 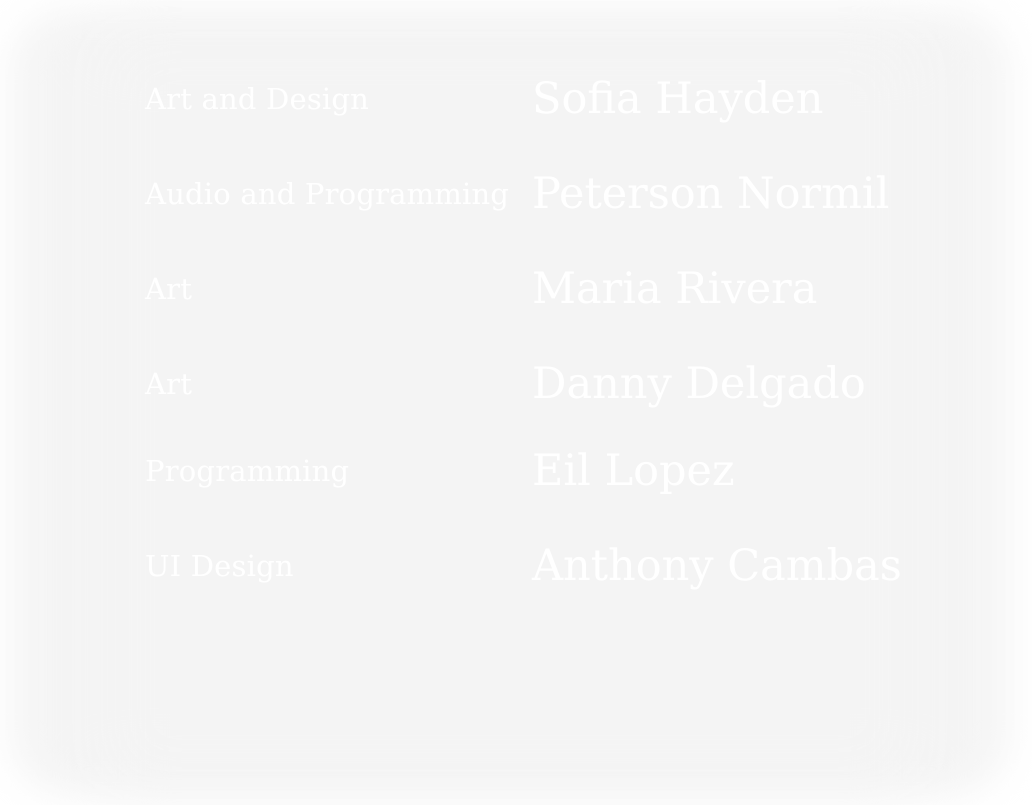 I want to click on credit-name: Peterson Normil, so click(x=711, y=194).